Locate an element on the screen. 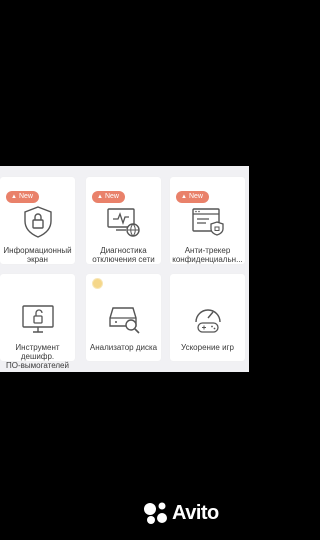 The height and width of the screenshot is (540, 320). avito-logo-icon is located at coordinates (155, 513).